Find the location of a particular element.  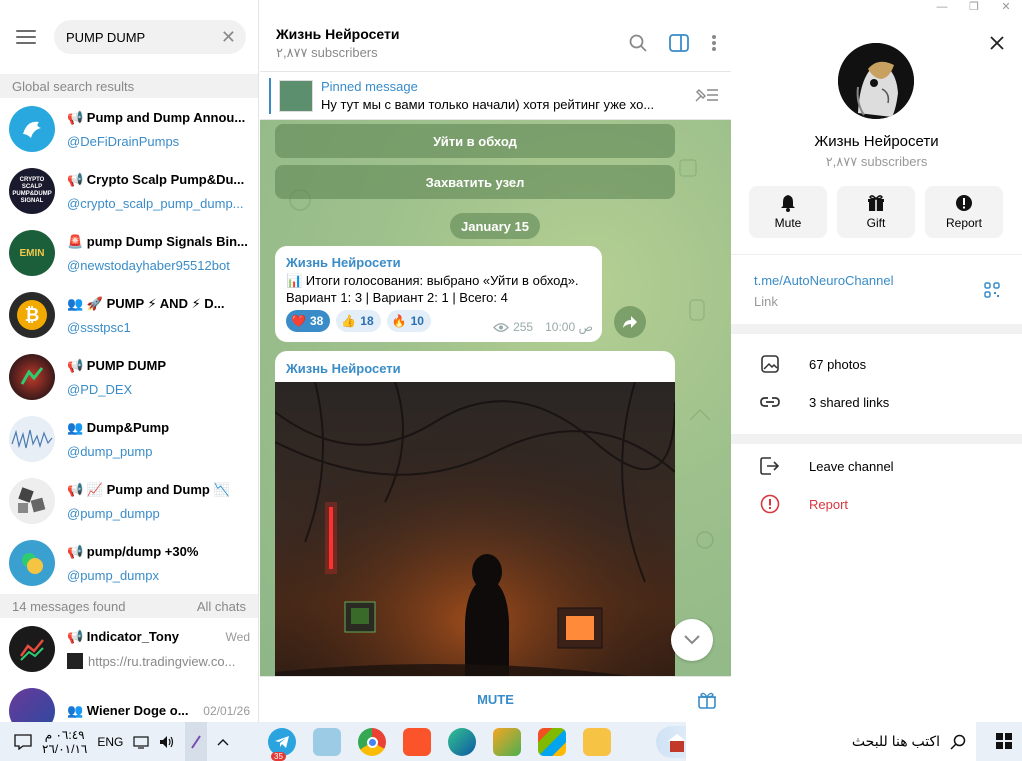

eye-icon is located at coordinates (501, 327).